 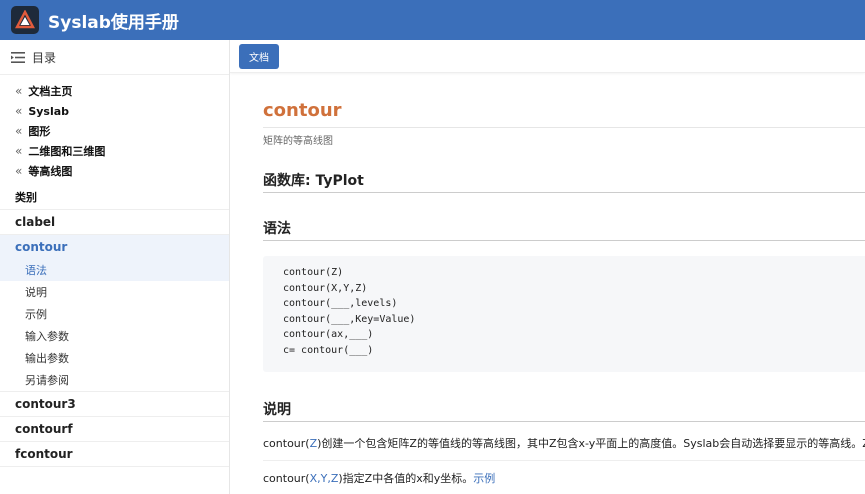 I want to click on sidebar-item-contour: contour, so click(x=114, y=247).